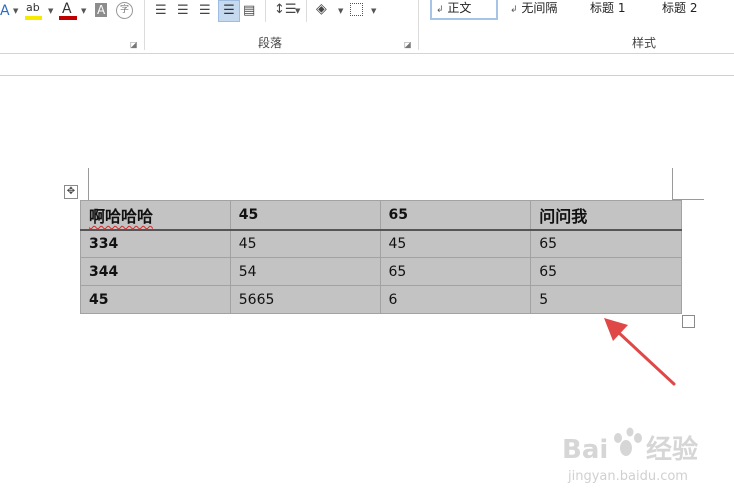  What do you see at coordinates (688, 321) in the screenshot?
I see `table-resize-handle` at bounding box center [688, 321].